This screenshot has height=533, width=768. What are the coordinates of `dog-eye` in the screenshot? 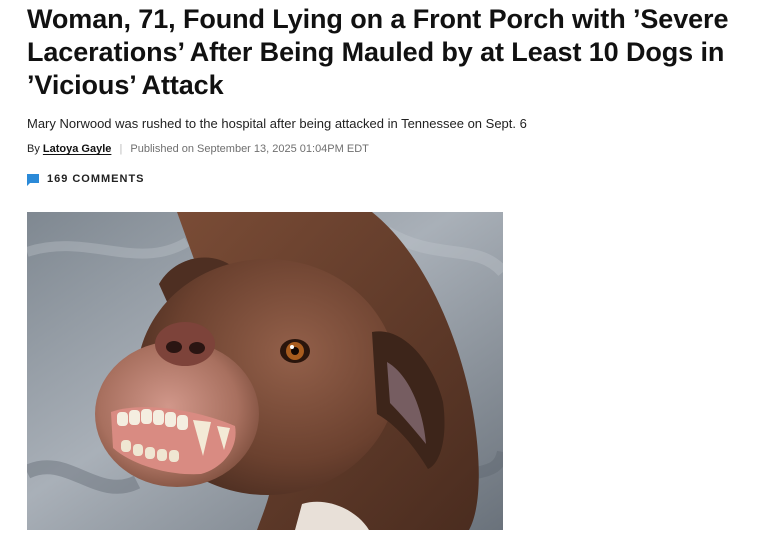 It's located at (295, 351).